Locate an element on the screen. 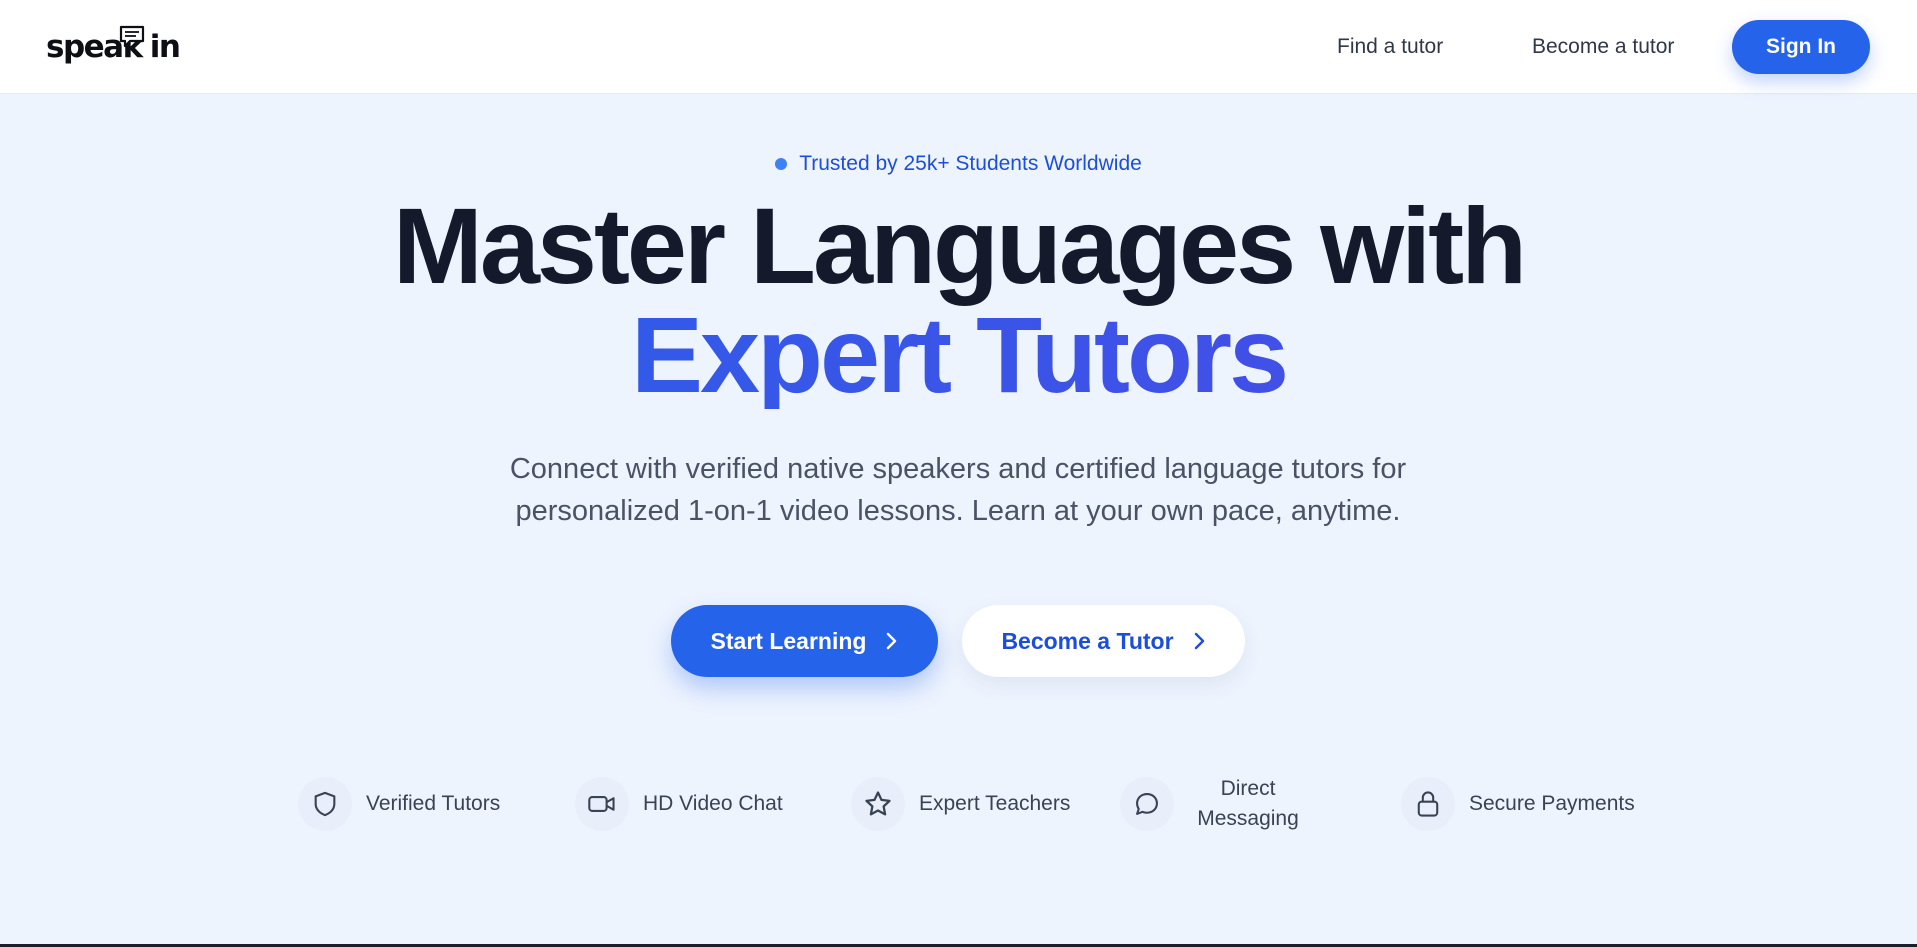  feature-label: Secure Payments is located at coordinates (1552, 803).